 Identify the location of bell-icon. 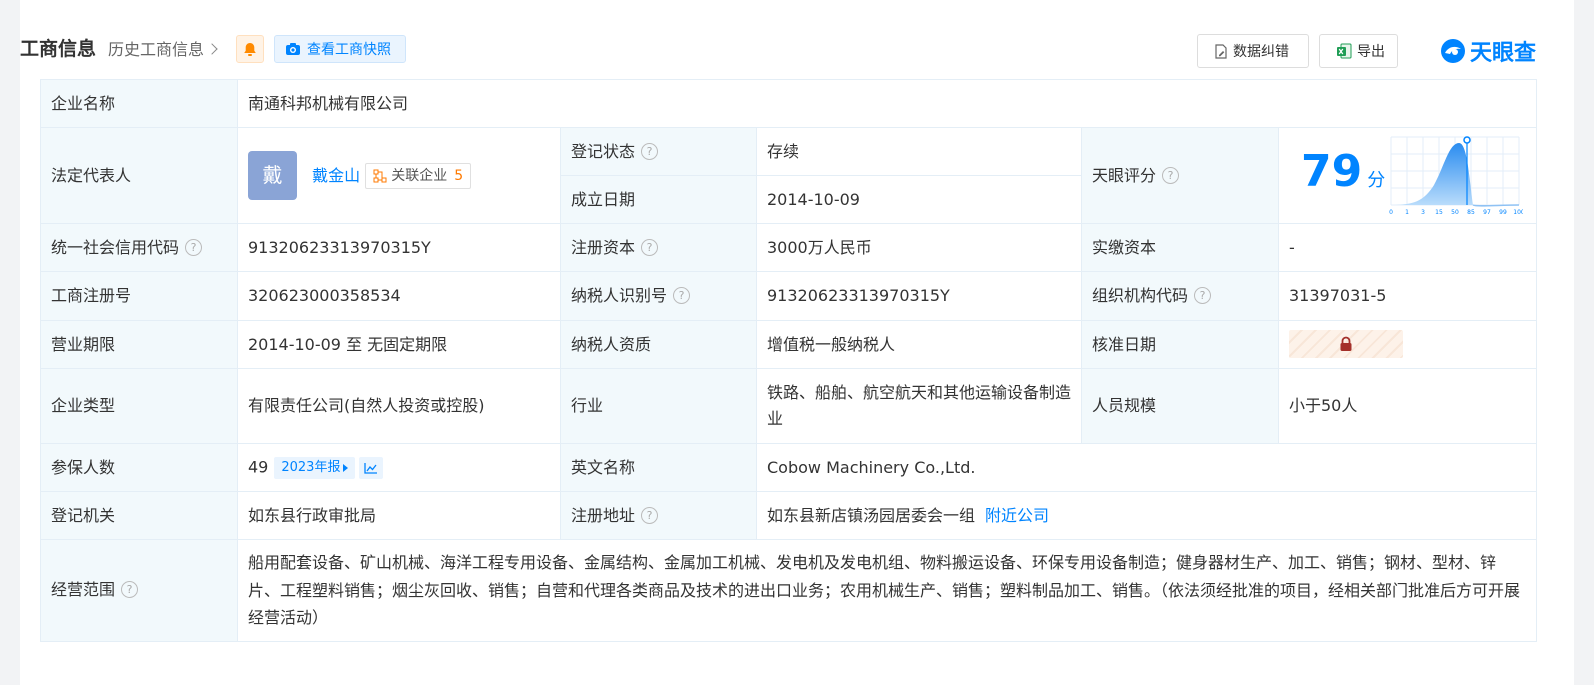
(250, 49).